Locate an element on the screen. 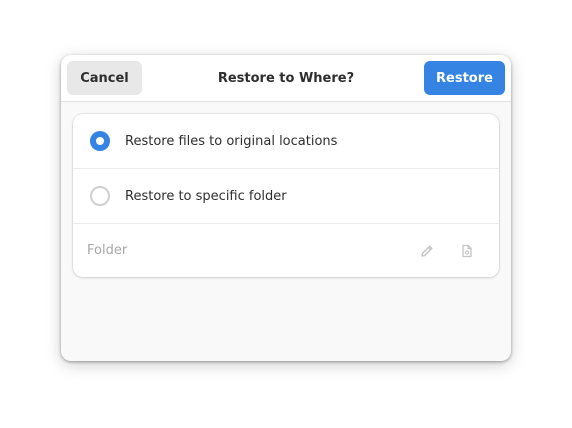  radio-original-selected is located at coordinates (100, 141).